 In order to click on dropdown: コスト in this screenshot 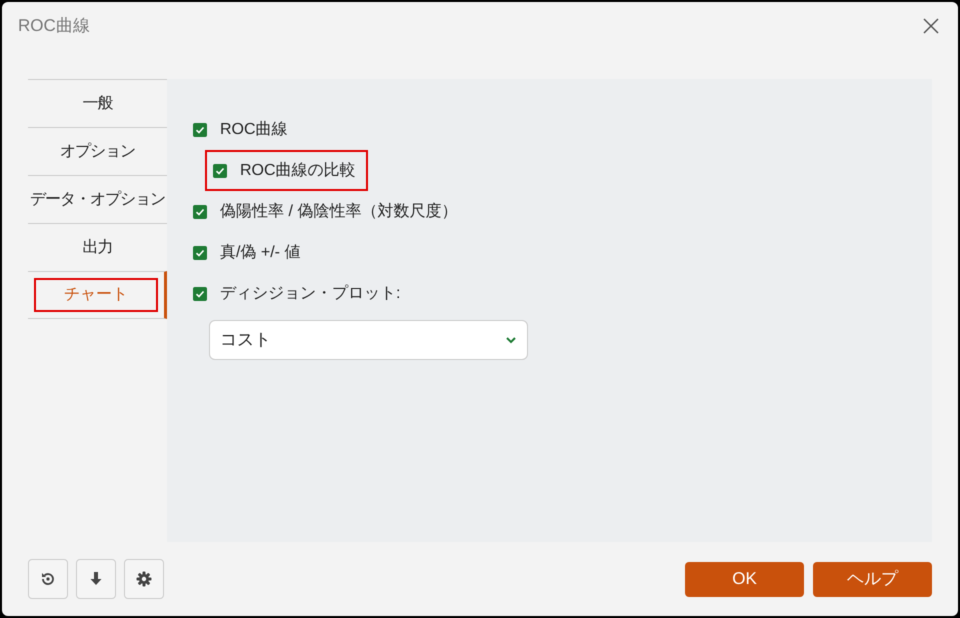, I will do `click(368, 340)`.